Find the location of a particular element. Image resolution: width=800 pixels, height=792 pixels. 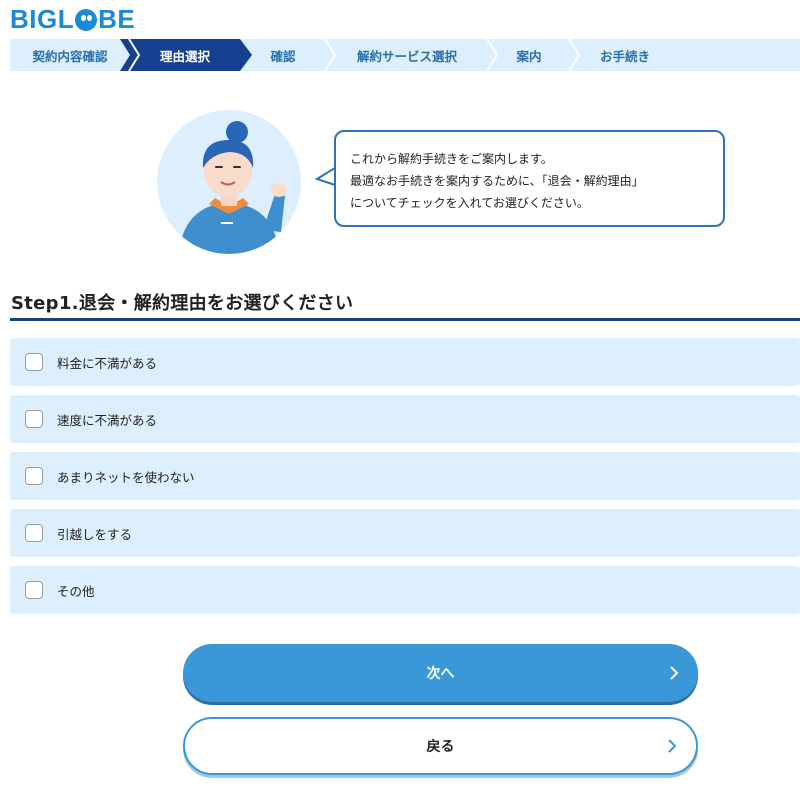

reason-label: 引越しをする is located at coordinates (95, 534).